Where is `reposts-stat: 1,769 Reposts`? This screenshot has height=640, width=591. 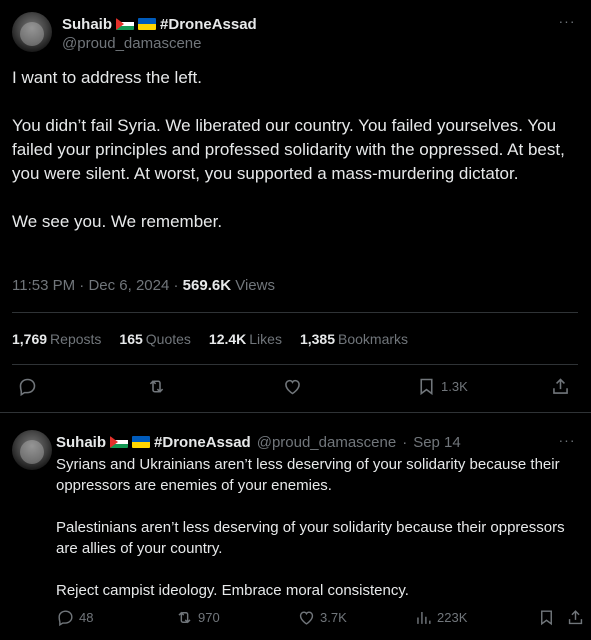 reposts-stat: 1,769 Reposts is located at coordinates (56, 339).